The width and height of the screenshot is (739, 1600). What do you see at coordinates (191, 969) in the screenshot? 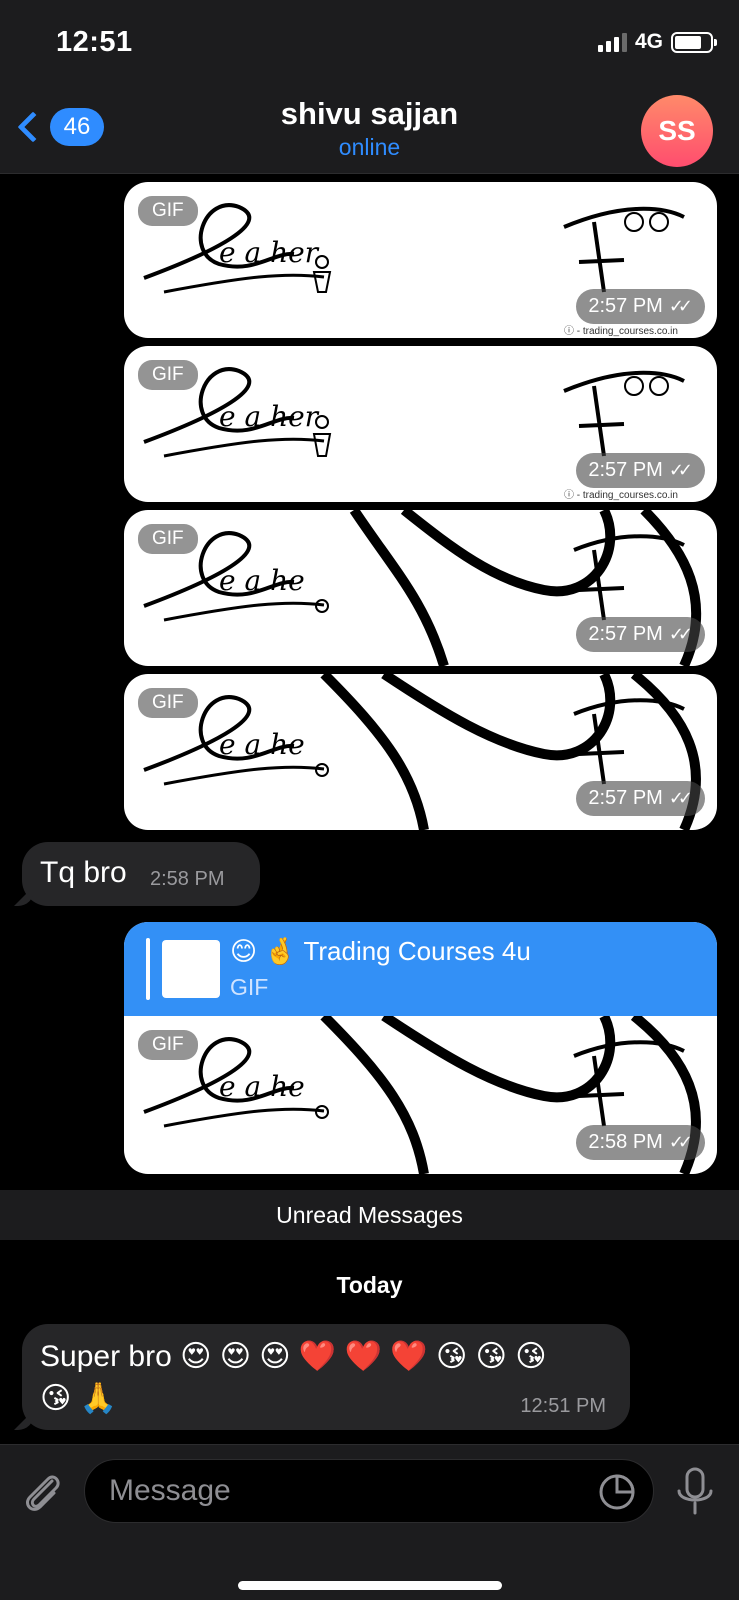
I see `reply-thumbnail` at bounding box center [191, 969].